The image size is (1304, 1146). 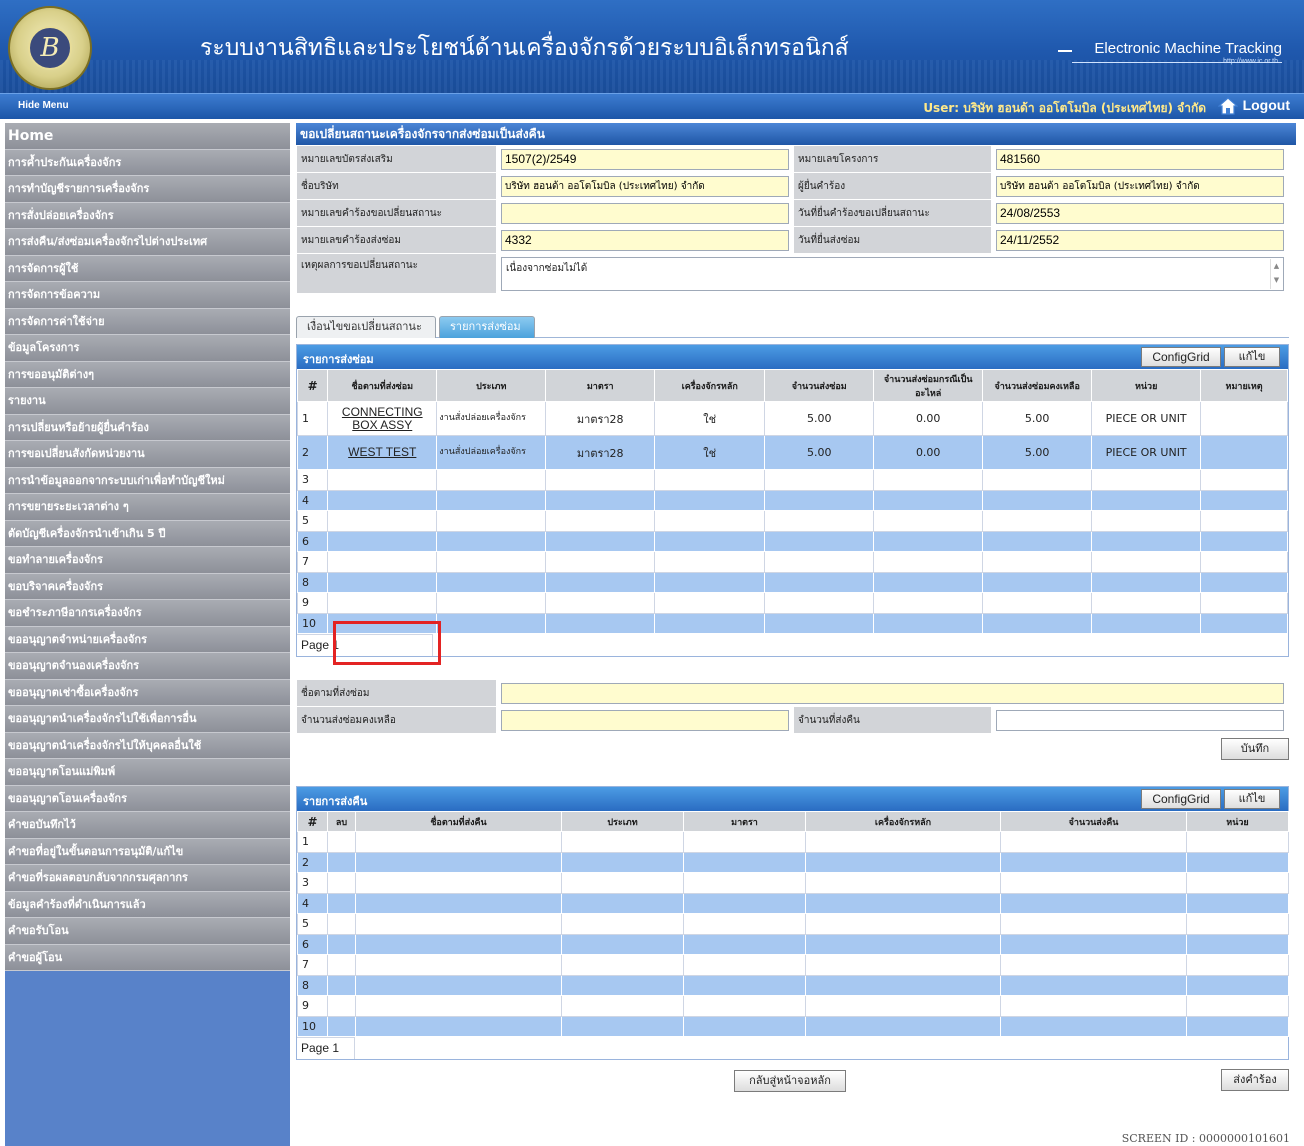 I want to click on repair-col-header: ชื่อตามที่ส่งซ่อม, so click(x=382, y=385).